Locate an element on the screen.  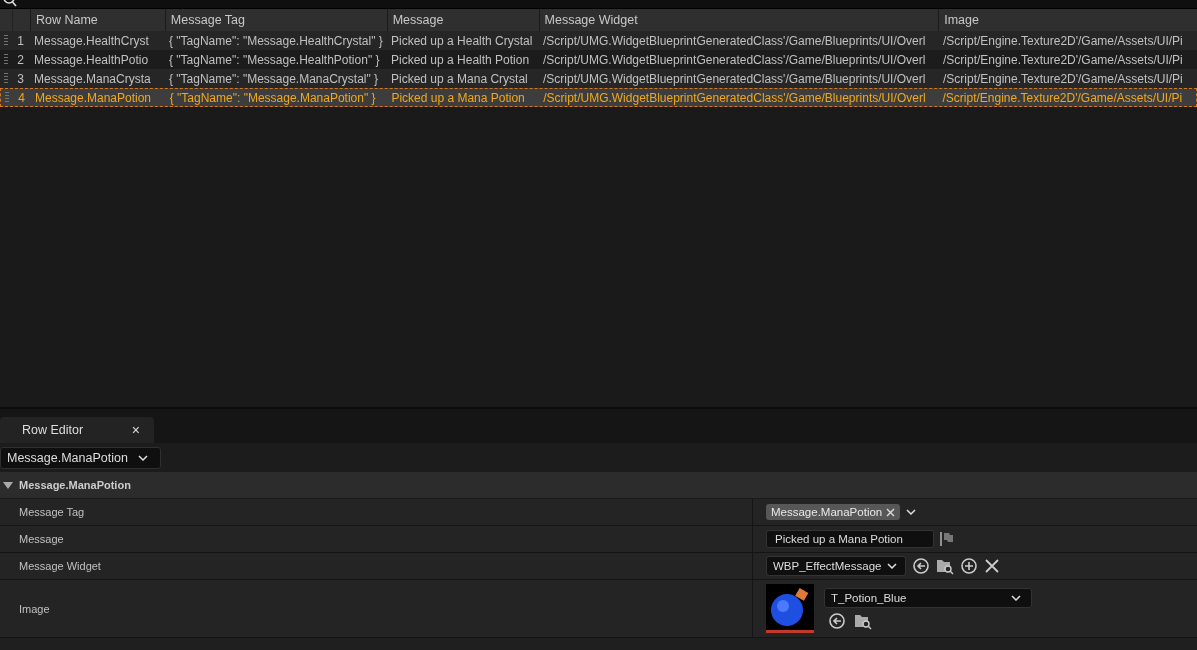
table-cell: Message.HealthCryst is located at coordinates (91, 40).